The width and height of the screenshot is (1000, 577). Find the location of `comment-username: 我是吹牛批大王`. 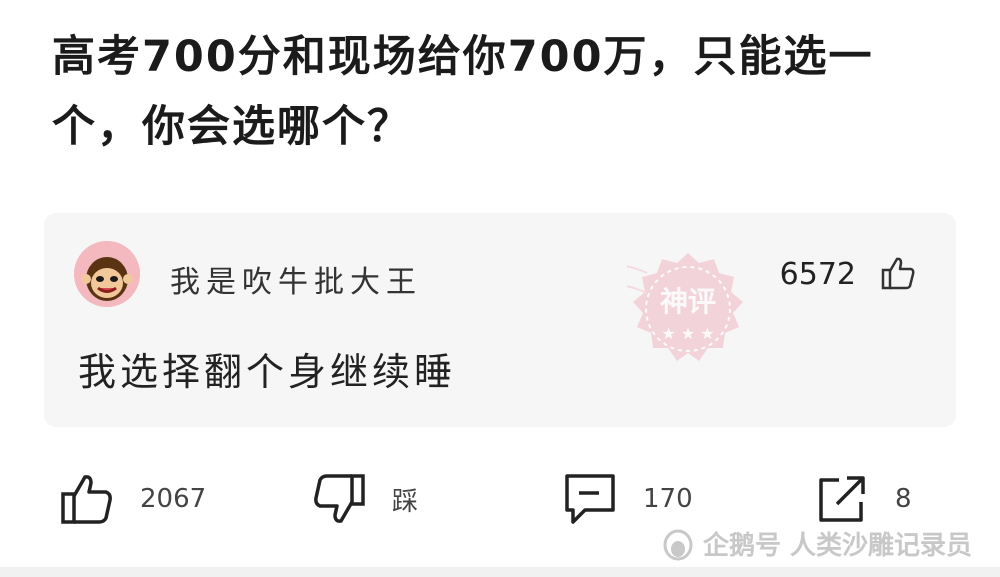

comment-username: 我是吹牛批大王 is located at coordinates (296, 279).